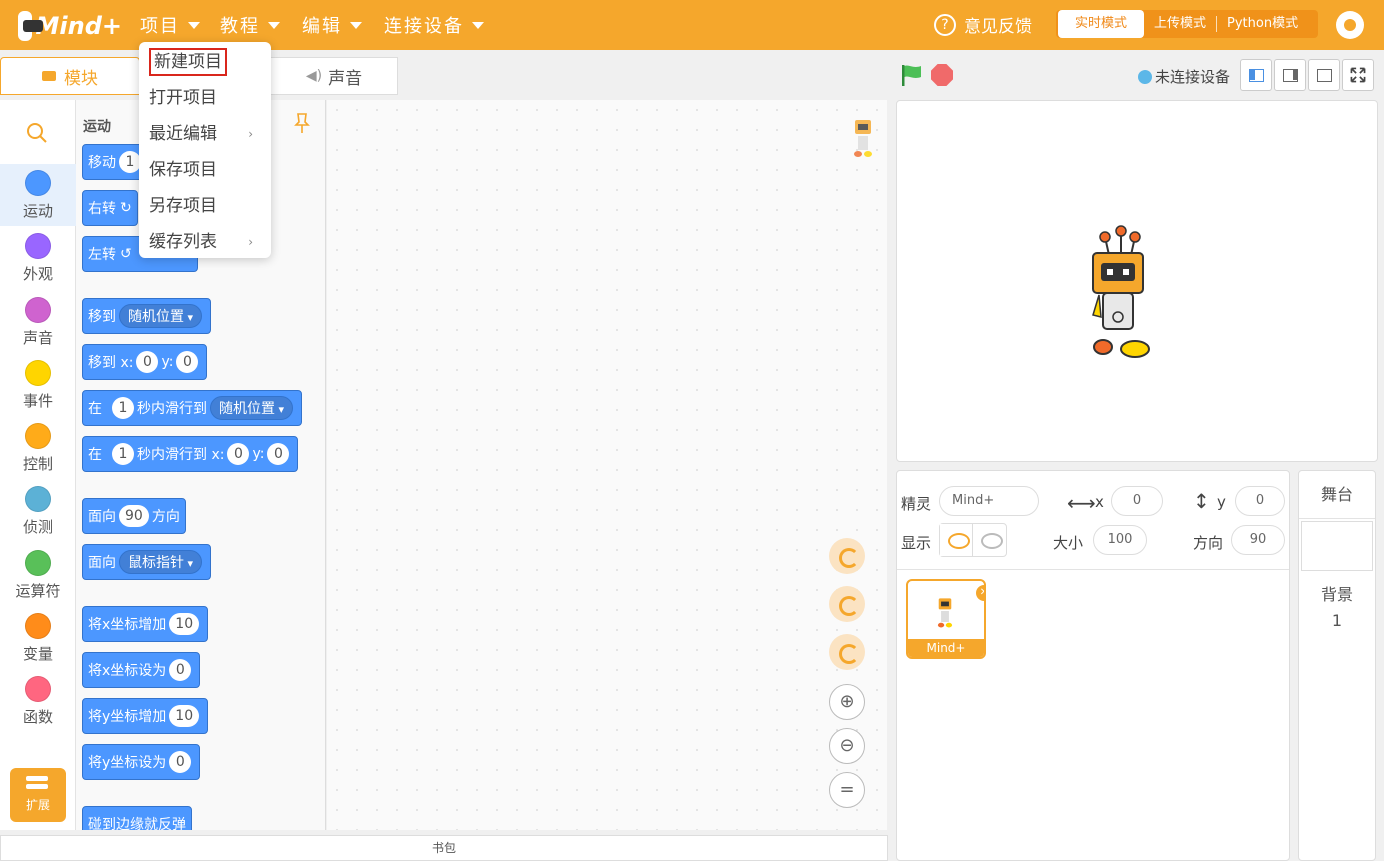 This screenshot has width=1384, height=861. Describe the element at coordinates (989, 540) in the screenshot. I see `eye-closed-icon` at that location.